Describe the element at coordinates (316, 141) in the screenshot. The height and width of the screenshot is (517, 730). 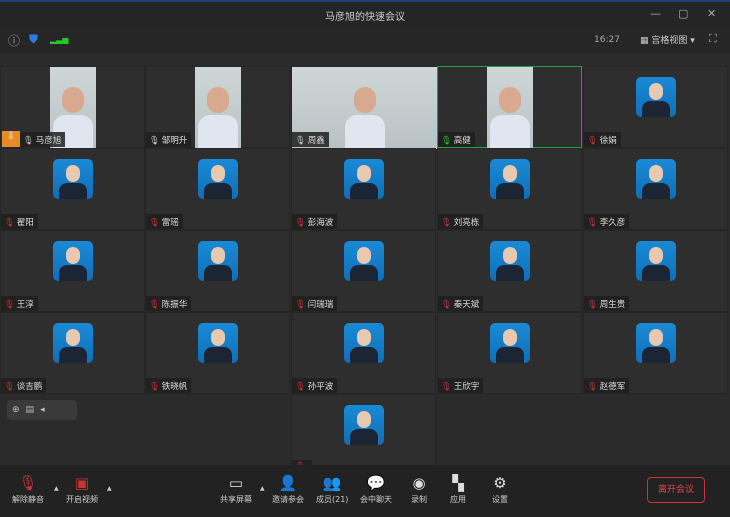
I see `participant-name: 周鑫` at that location.